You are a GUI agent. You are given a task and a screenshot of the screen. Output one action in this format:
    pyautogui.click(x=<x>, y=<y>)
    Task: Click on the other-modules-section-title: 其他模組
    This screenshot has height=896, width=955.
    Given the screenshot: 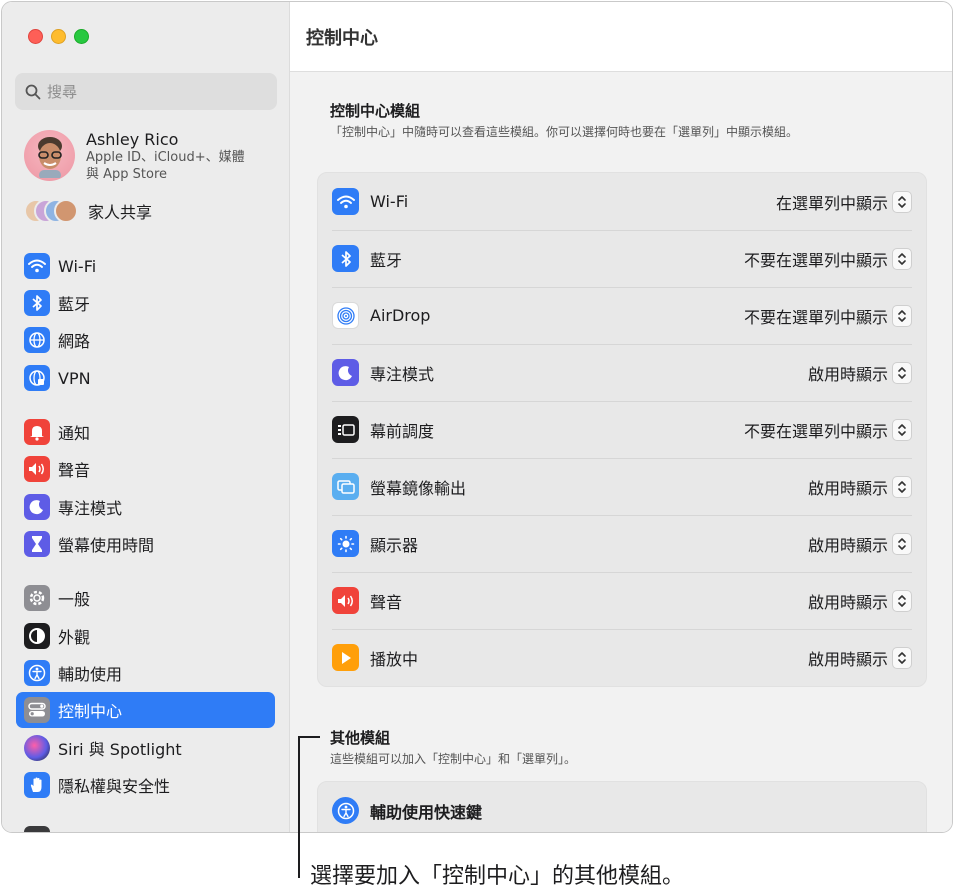 What is the action you would take?
    pyautogui.click(x=360, y=738)
    